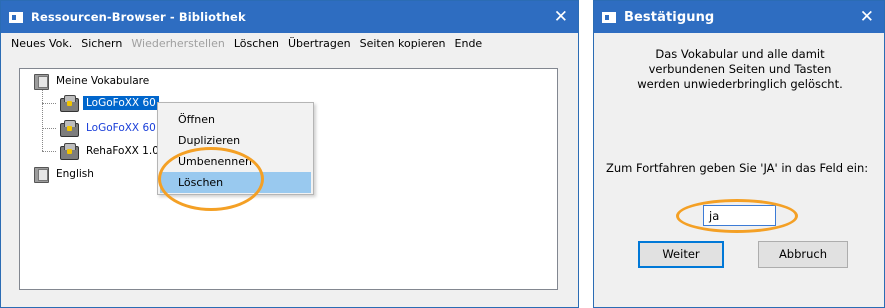 The image size is (885, 308). I want to click on tree-node-rehafoxx: RehaFoXX 1.02, so click(113, 151).